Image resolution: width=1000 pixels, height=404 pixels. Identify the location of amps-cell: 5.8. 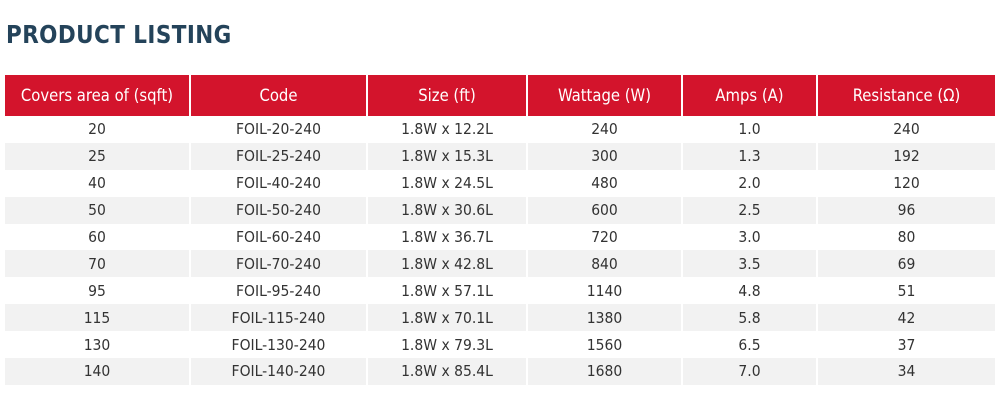
(750, 318).